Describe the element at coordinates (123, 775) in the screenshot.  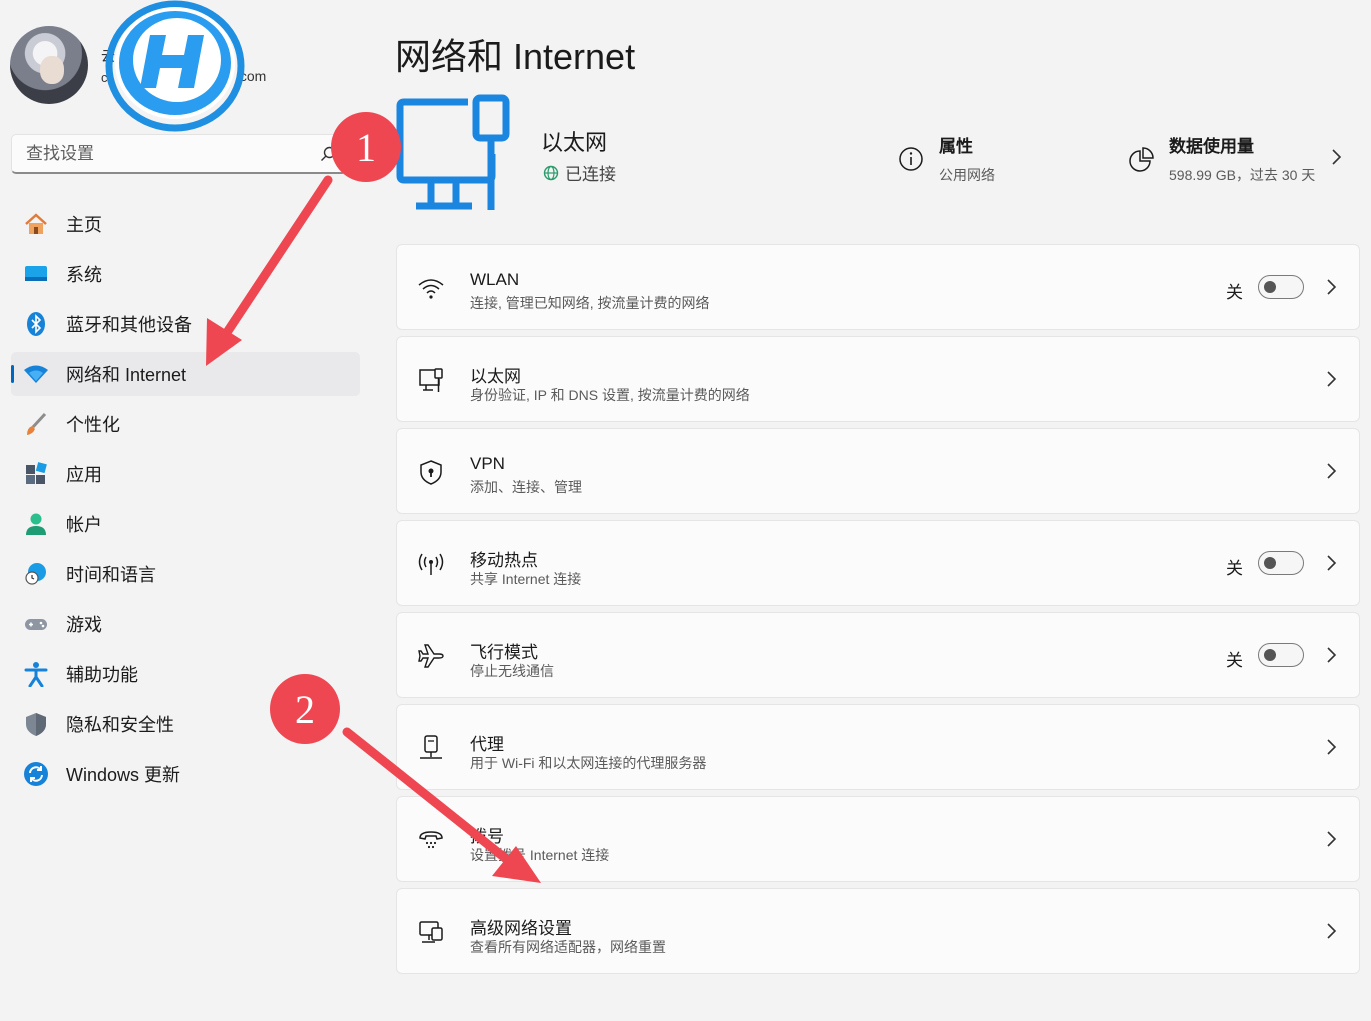
I see `sidebar-item-label: Windows 更新` at that location.